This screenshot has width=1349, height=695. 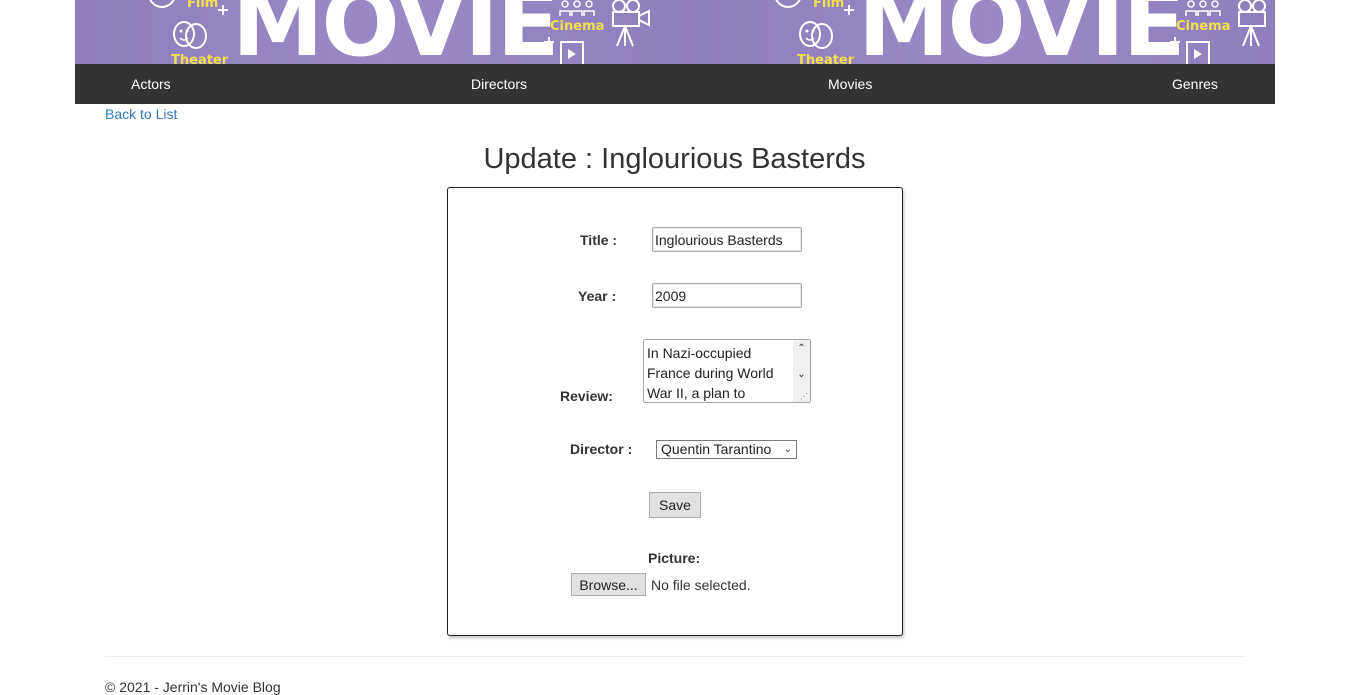 I want to click on director-select: Quentin Tarantino ⌄, so click(x=726, y=449).